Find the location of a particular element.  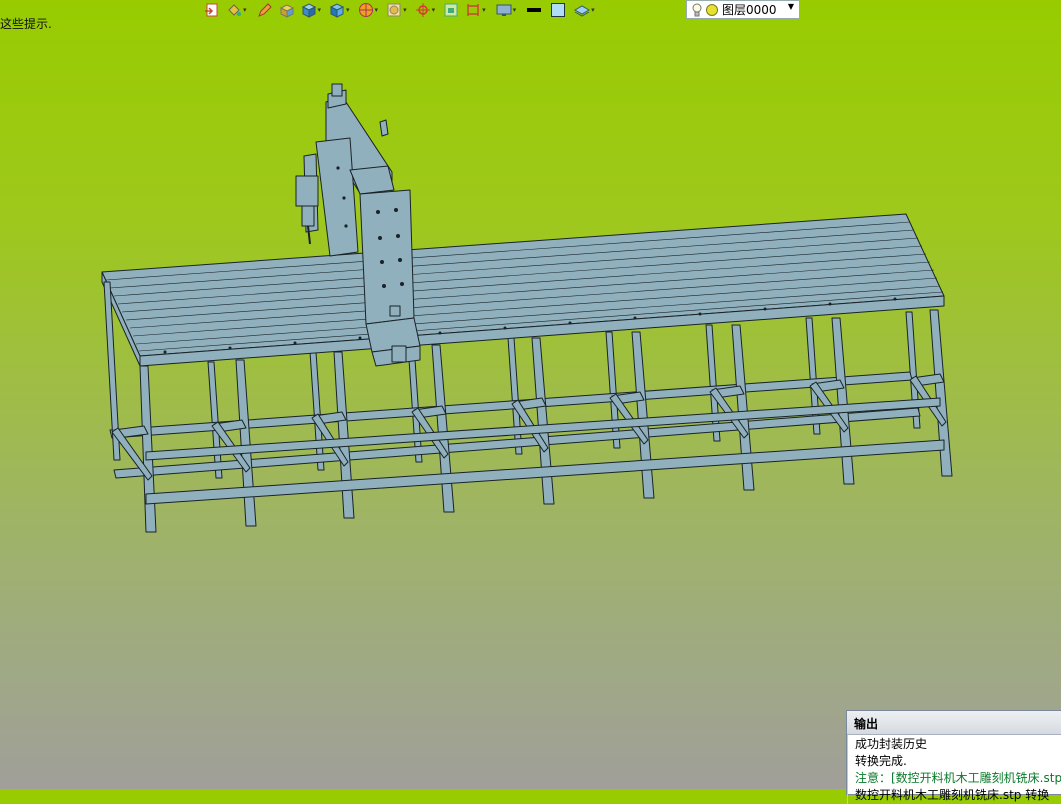

layer-select: 图层0000 ▼ is located at coordinates (743, 9).